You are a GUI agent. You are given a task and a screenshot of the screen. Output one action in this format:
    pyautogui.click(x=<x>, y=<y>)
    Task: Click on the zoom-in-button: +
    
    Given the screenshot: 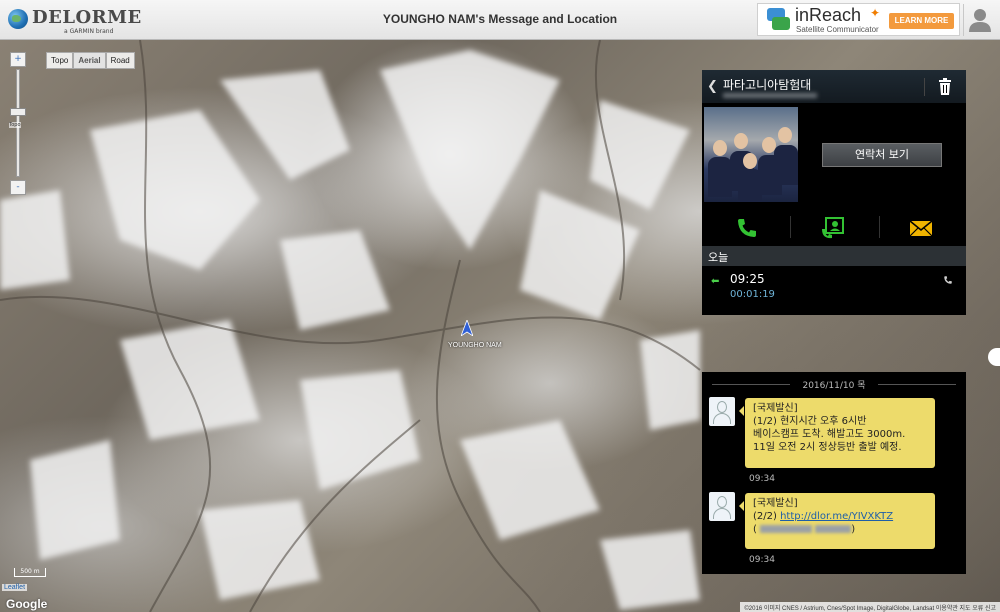 What is the action you would take?
    pyautogui.click(x=18, y=59)
    